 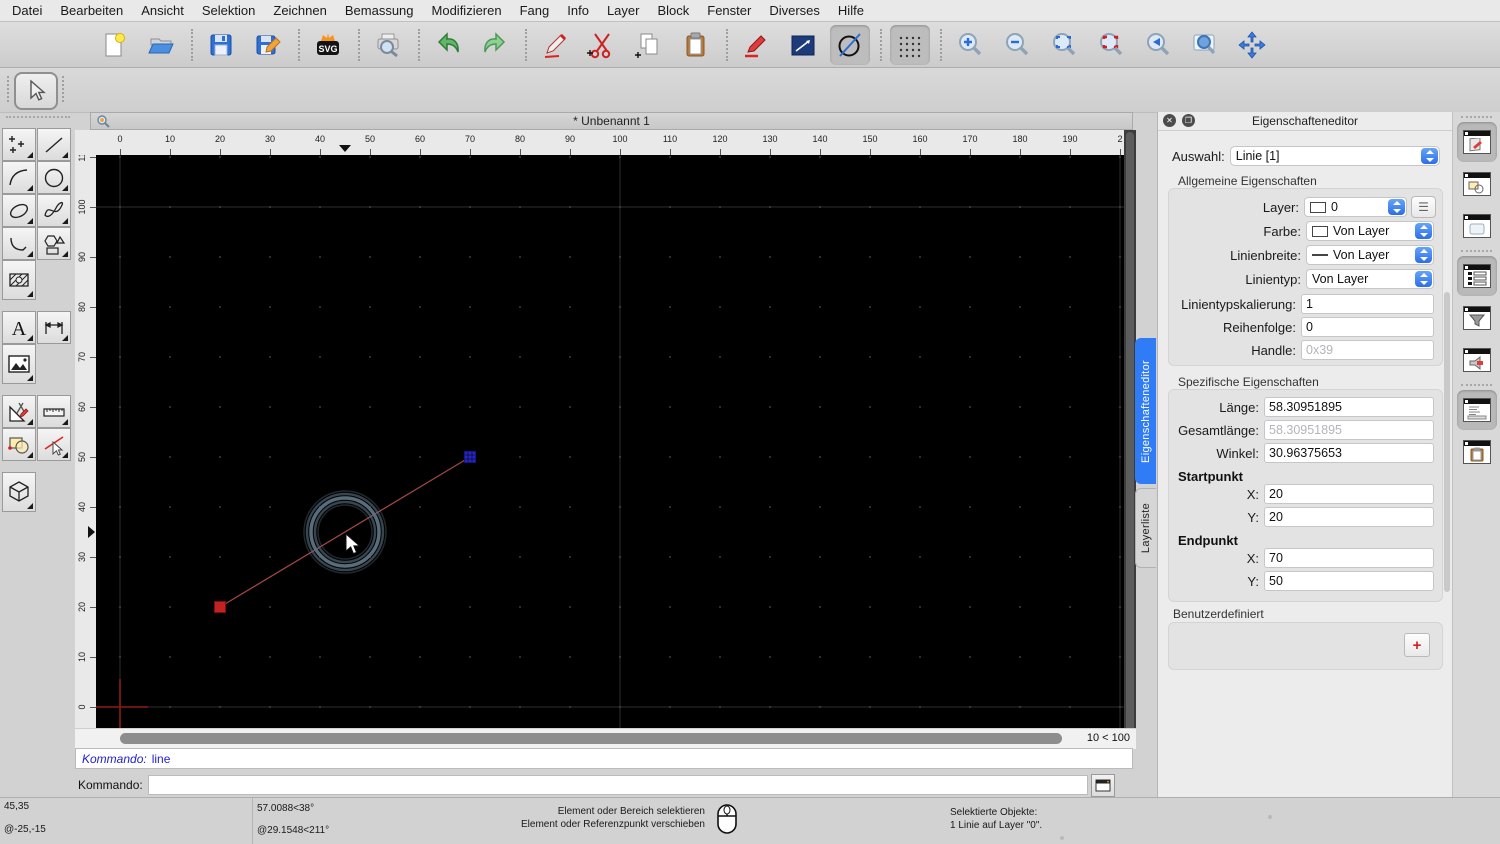 What do you see at coordinates (54, 327) in the screenshot?
I see `dimension-tool-button` at bounding box center [54, 327].